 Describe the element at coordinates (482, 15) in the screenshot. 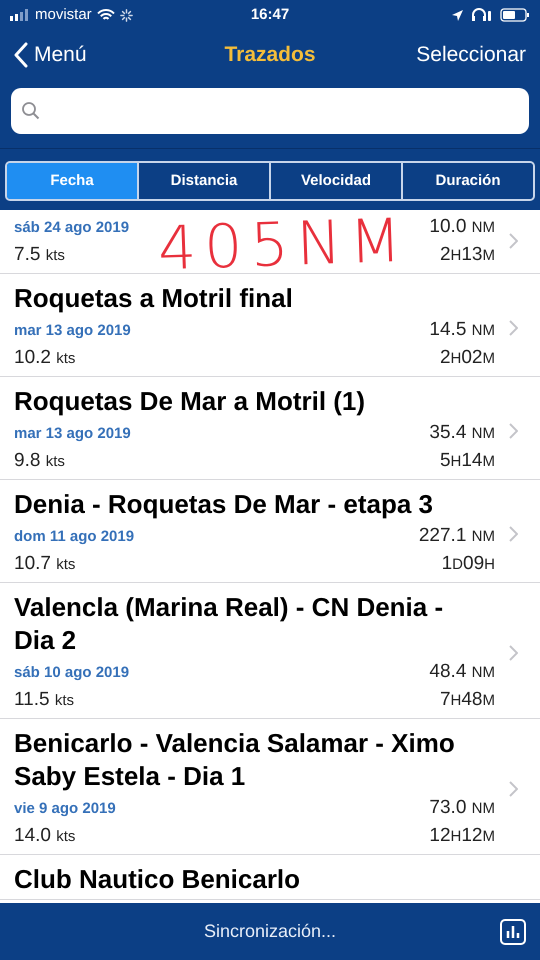

I see `headphones-icon` at that location.